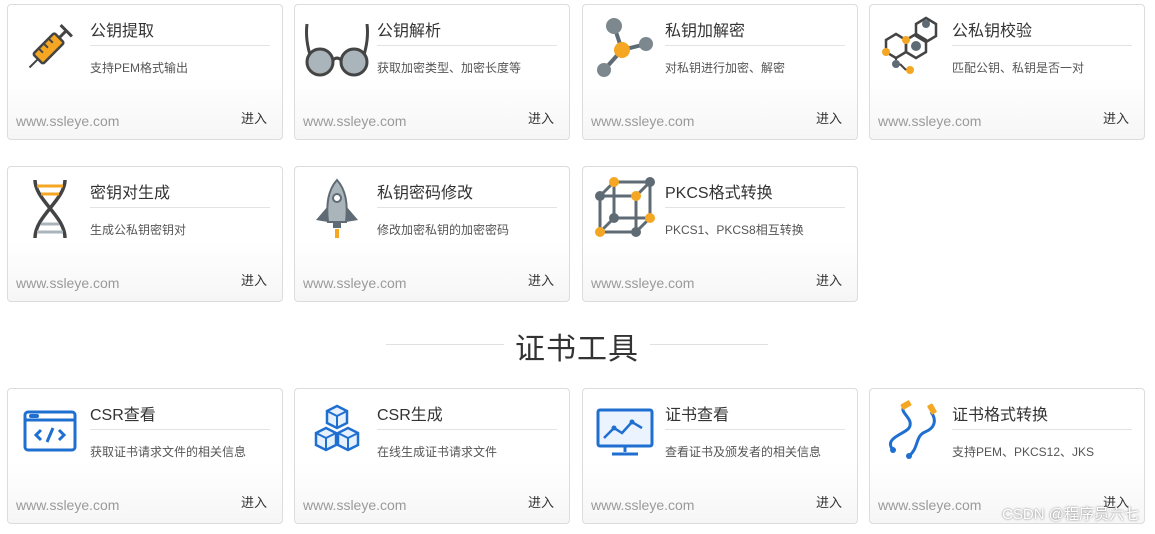  What do you see at coordinates (337, 47) in the screenshot?
I see `glasses-icon` at bounding box center [337, 47].